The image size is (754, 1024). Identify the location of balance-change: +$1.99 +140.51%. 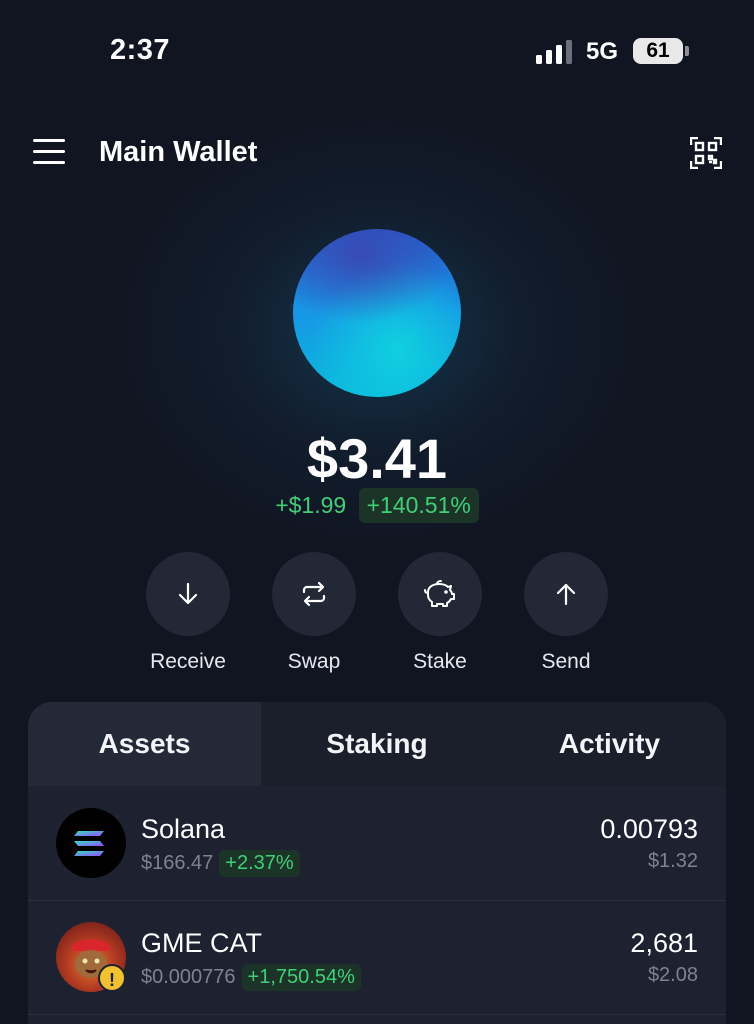
(377, 505).